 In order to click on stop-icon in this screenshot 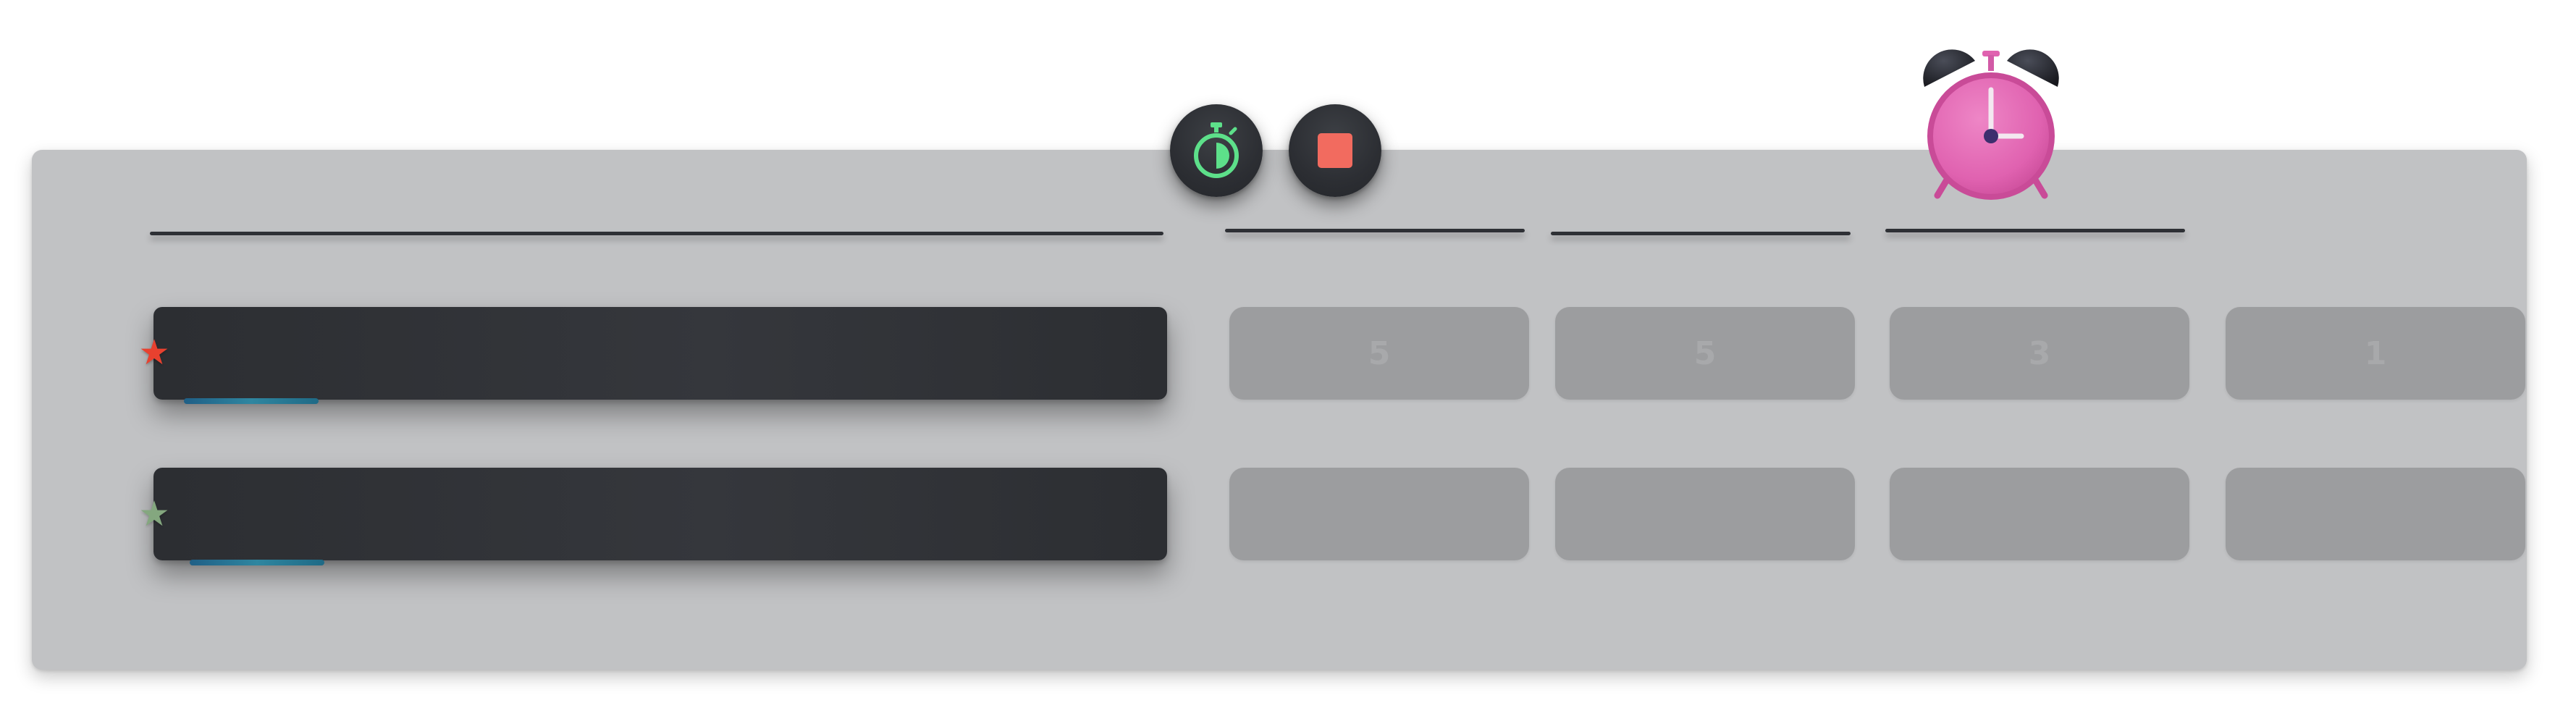, I will do `click(1335, 150)`.